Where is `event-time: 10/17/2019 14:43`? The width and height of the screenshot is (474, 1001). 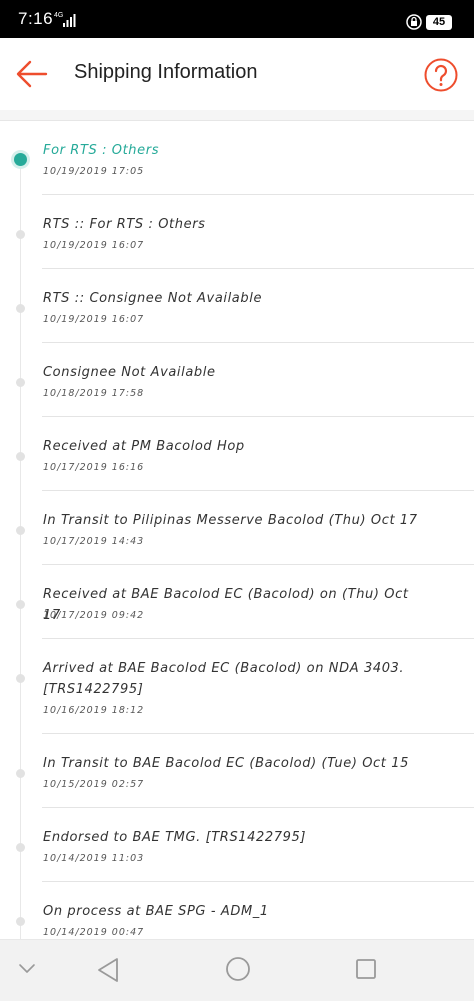
event-time: 10/17/2019 14:43 is located at coordinates (94, 541).